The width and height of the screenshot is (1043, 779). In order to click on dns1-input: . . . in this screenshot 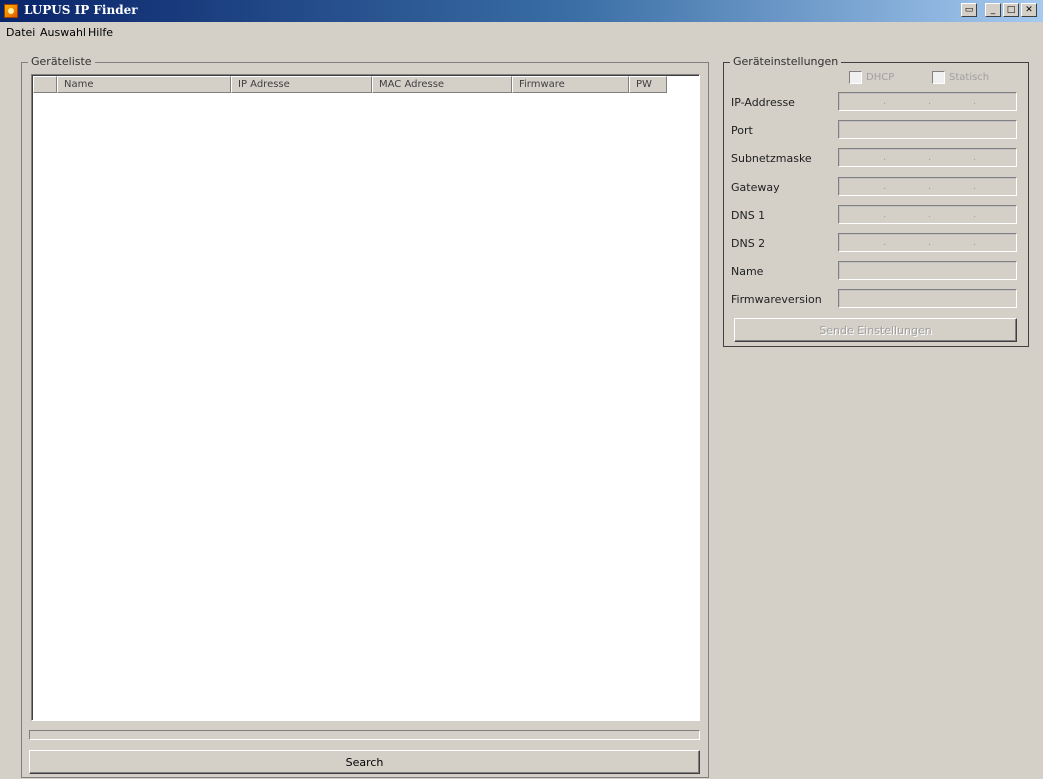, I will do `click(927, 214)`.